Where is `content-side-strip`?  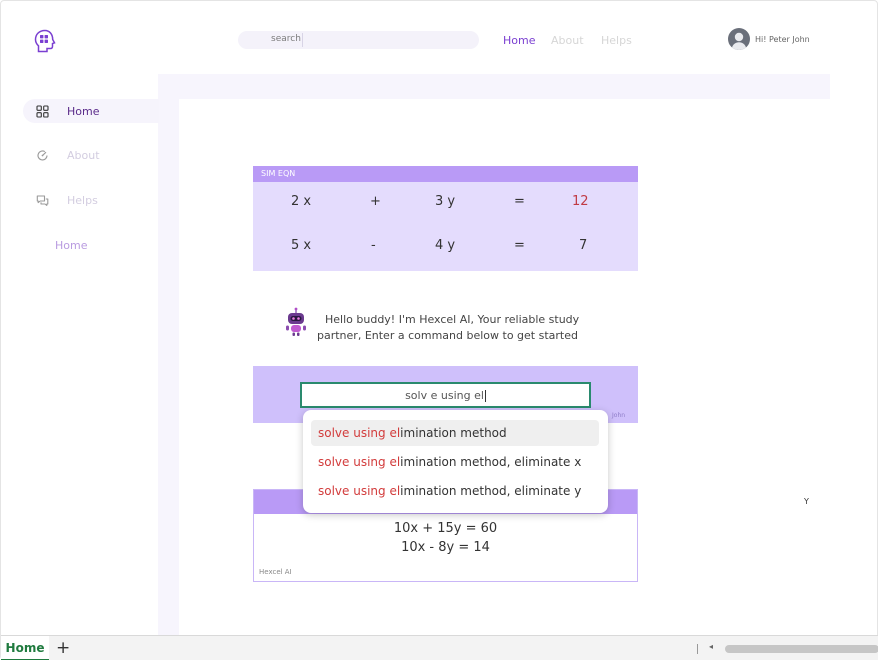 content-side-strip is located at coordinates (168, 355).